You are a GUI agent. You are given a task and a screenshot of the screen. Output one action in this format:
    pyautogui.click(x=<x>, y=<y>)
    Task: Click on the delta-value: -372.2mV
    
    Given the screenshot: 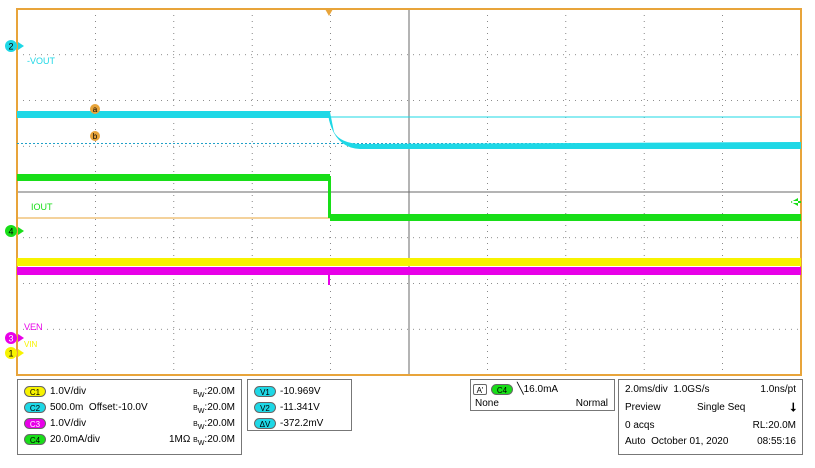 What is the action you would take?
    pyautogui.click(x=302, y=423)
    